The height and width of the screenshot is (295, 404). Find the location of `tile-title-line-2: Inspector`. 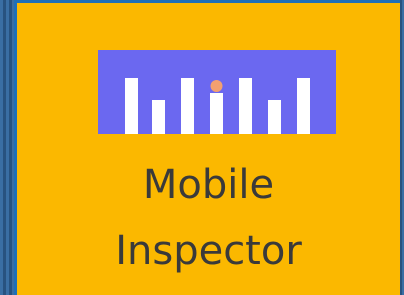

tile-title-line-2: Inspector is located at coordinates (208, 251).